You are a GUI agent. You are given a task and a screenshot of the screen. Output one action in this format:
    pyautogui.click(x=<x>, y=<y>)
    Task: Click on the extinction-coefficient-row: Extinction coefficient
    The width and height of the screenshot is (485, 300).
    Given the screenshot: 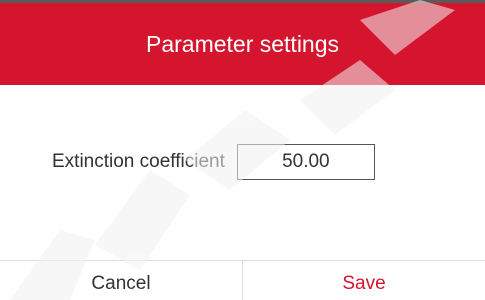 What is the action you would take?
    pyautogui.click(x=213, y=162)
    